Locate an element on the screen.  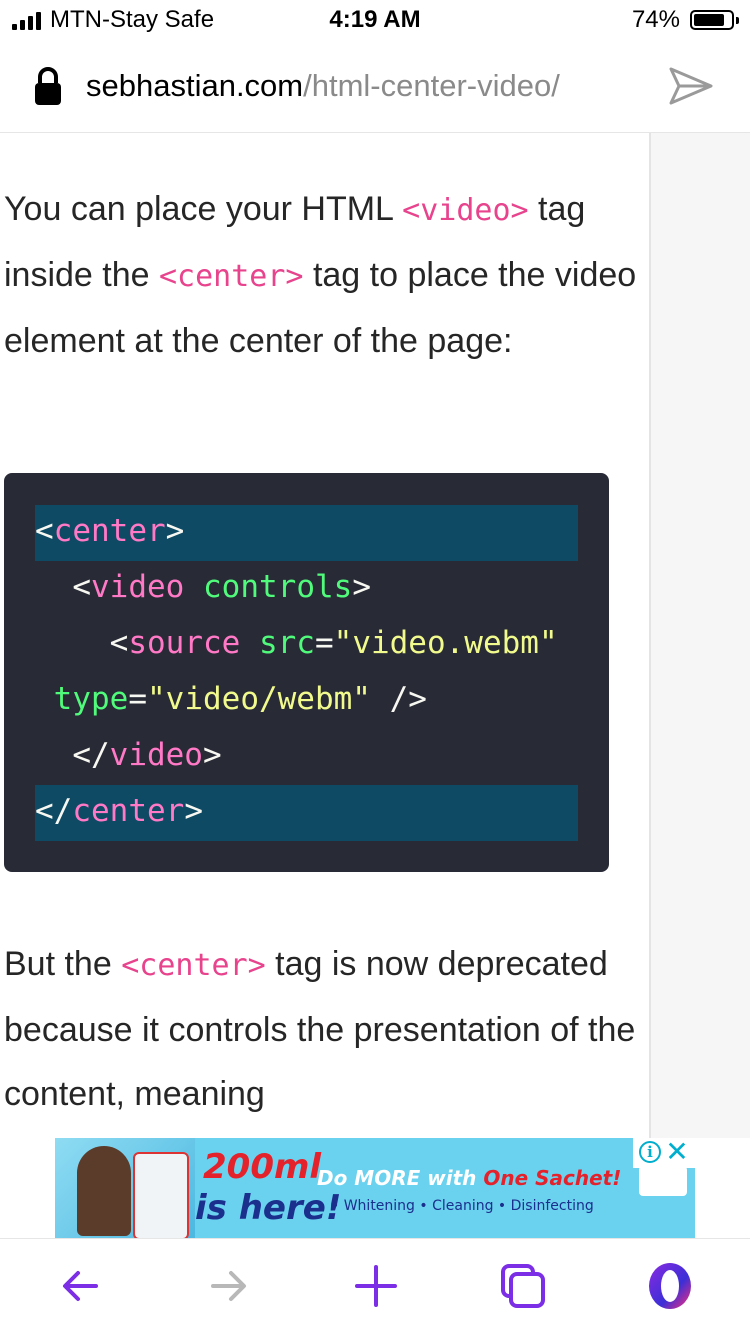
ad-features: • Whitening • Cleaning • Disinfecting is located at coordinates (462, 1206).